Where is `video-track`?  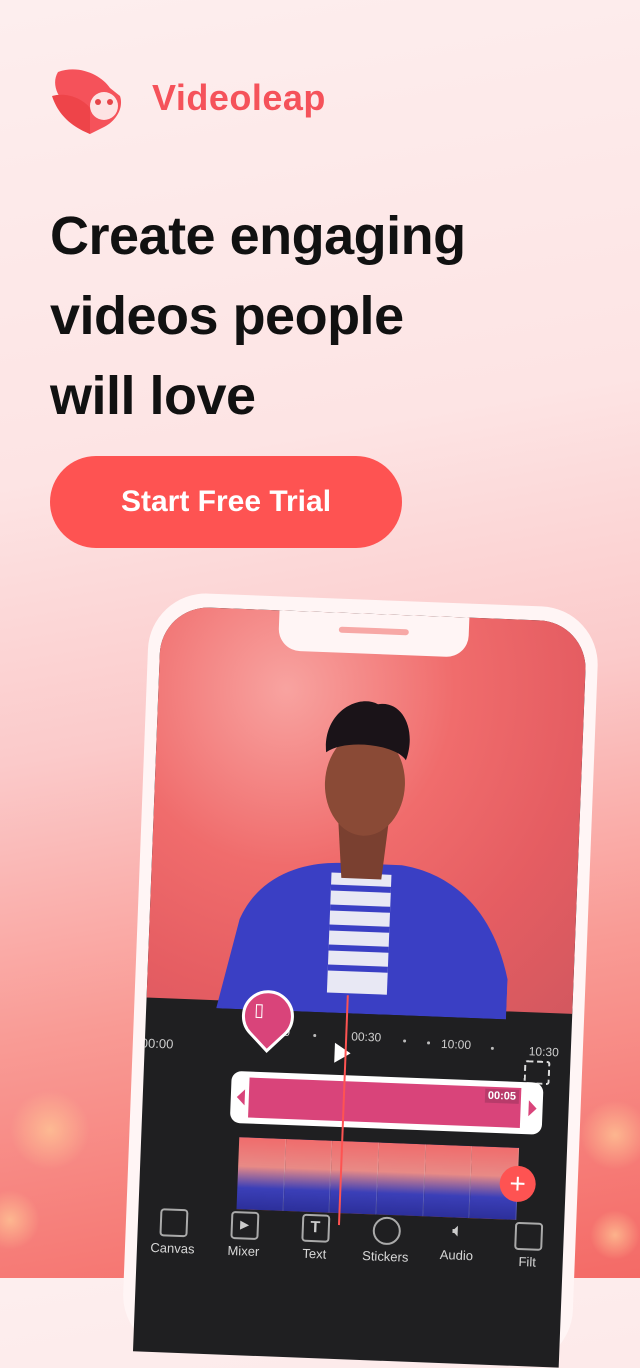
video-track is located at coordinates (378, 1178).